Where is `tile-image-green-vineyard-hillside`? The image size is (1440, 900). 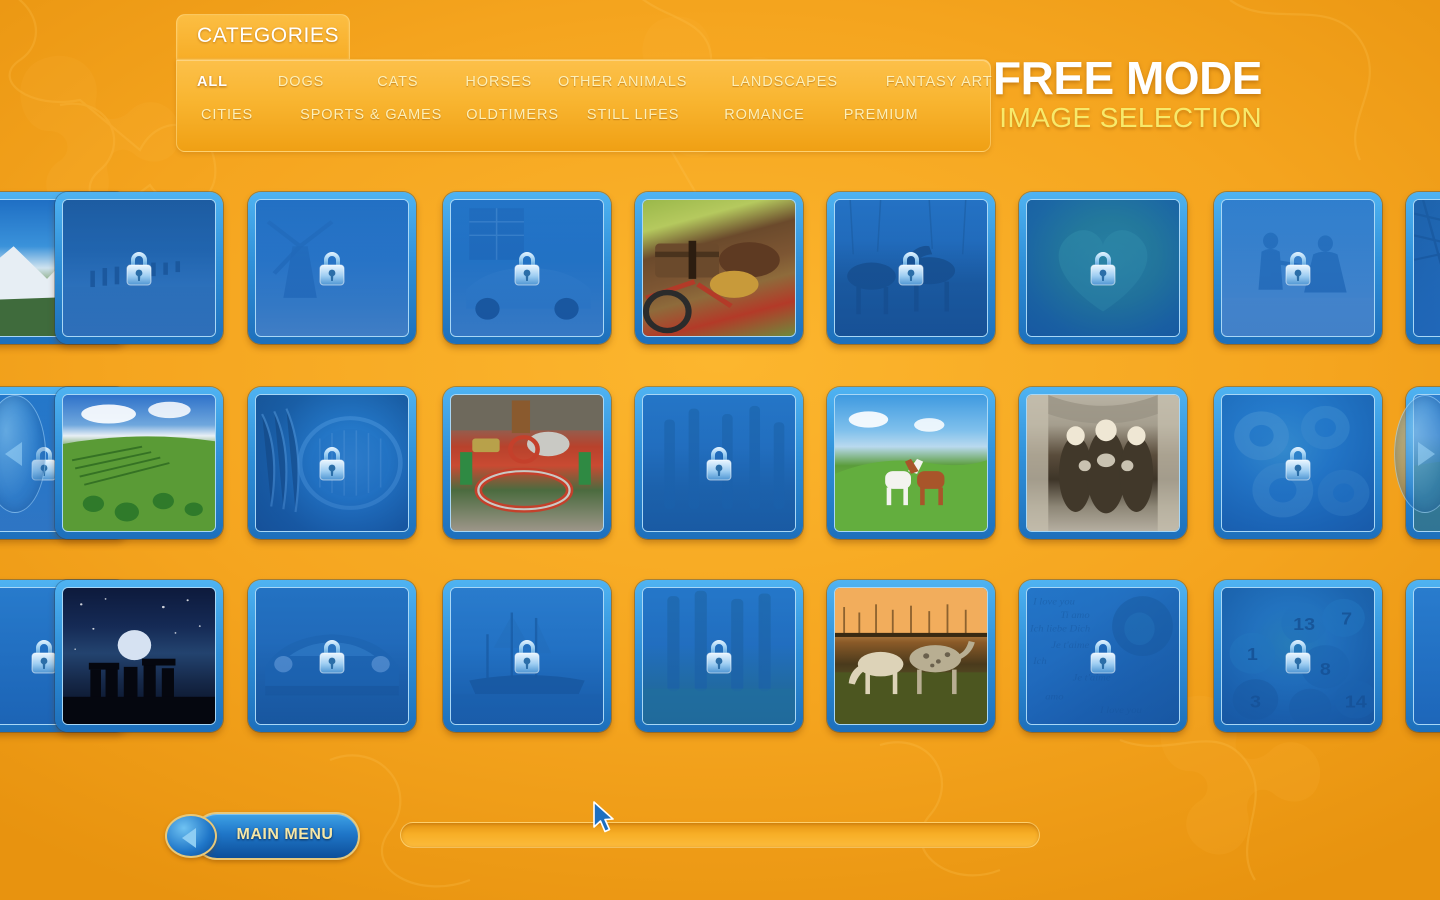 tile-image-green-vineyard-hillside is located at coordinates (139, 463).